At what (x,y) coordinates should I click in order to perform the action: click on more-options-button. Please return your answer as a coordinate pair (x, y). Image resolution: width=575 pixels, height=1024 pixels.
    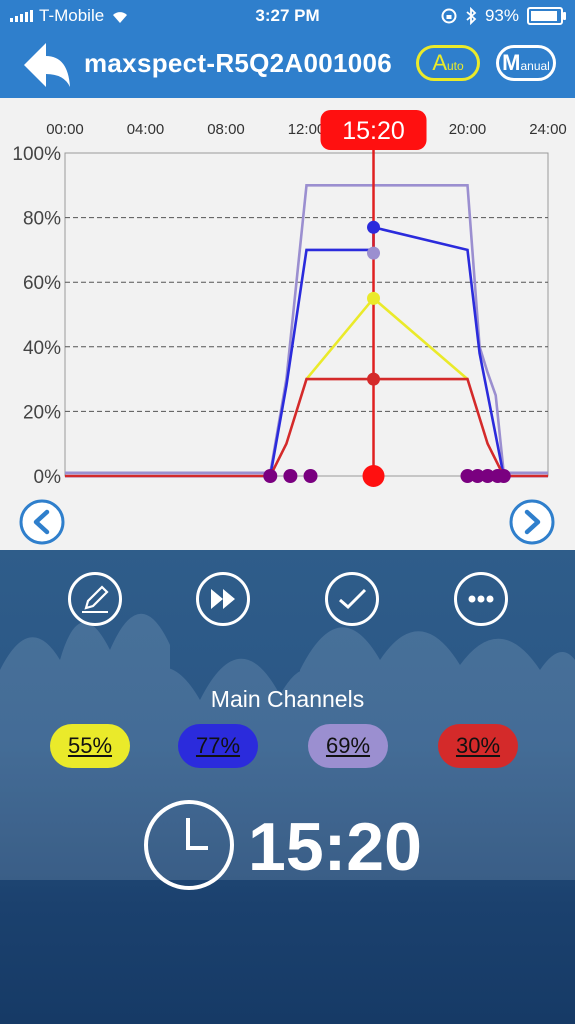
    Looking at the image, I should click on (481, 599).